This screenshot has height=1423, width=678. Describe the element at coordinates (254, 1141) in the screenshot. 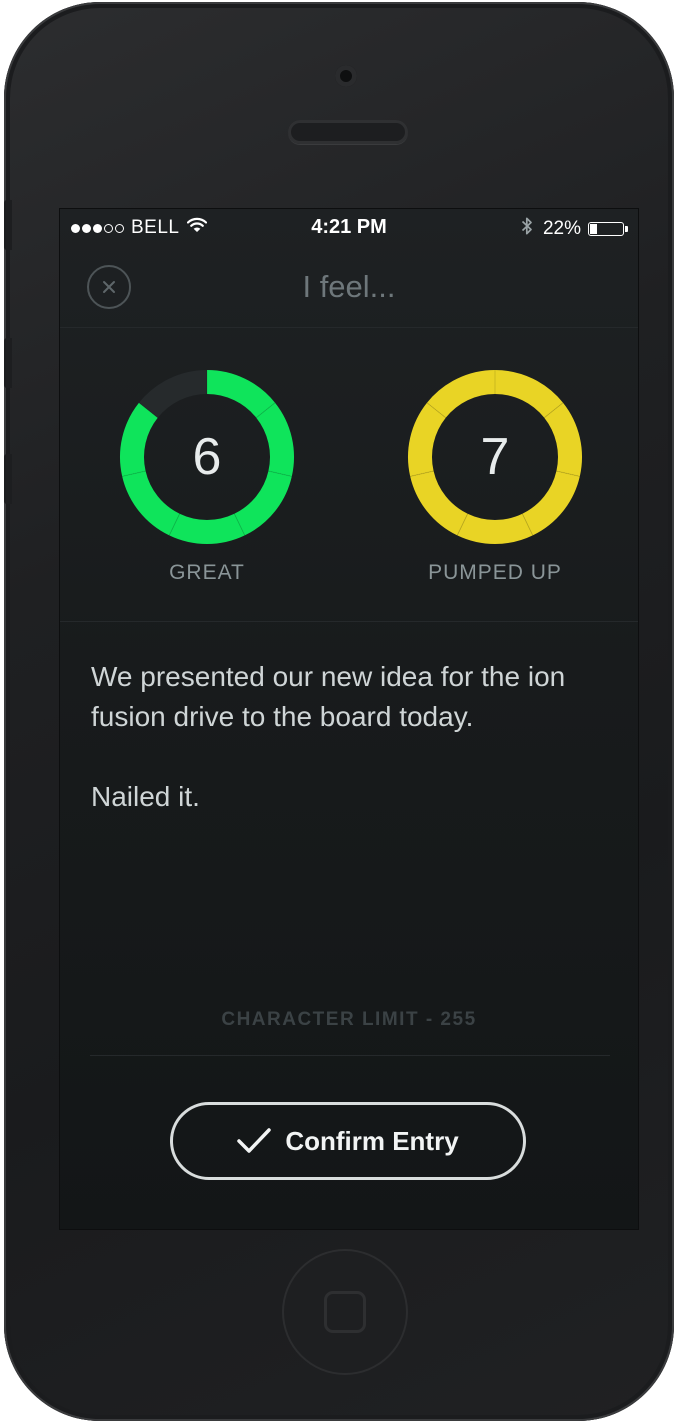

I see `checkmark-icon` at that location.